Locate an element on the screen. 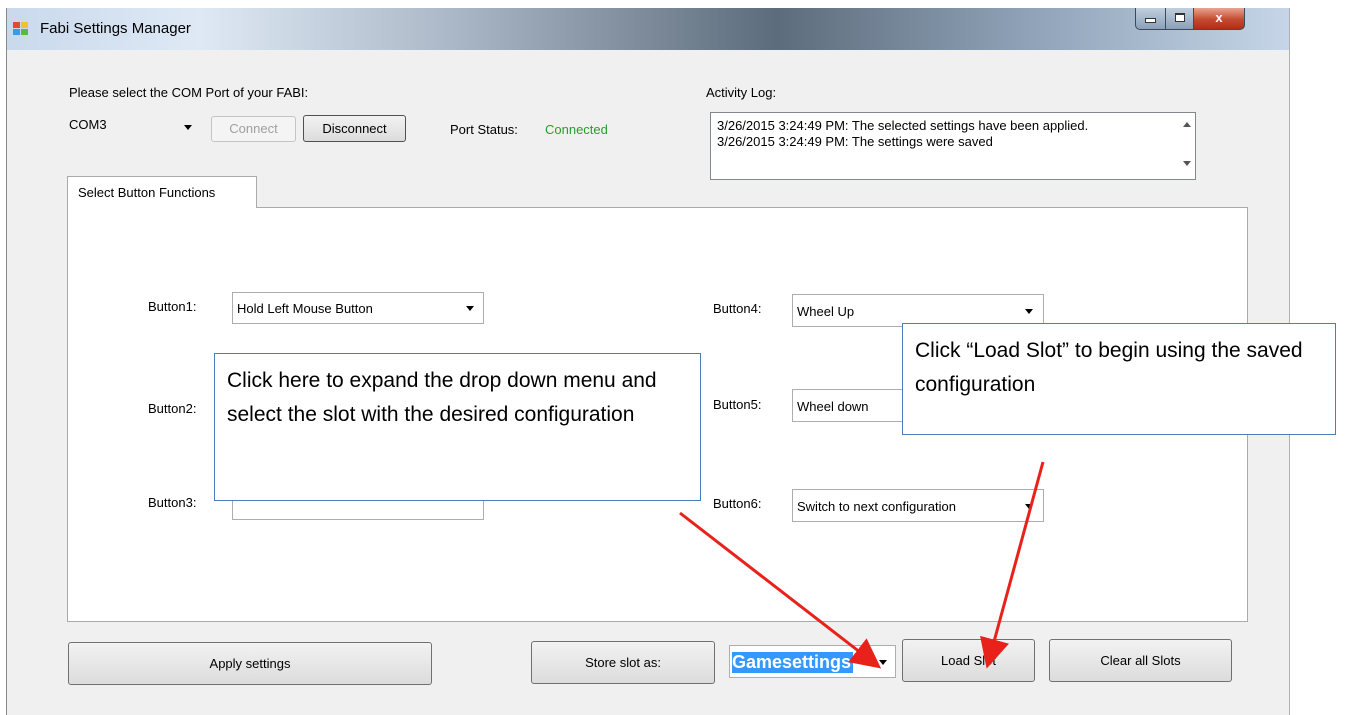 This screenshot has width=1354, height=715. connect-button: Connect is located at coordinates (253, 129).